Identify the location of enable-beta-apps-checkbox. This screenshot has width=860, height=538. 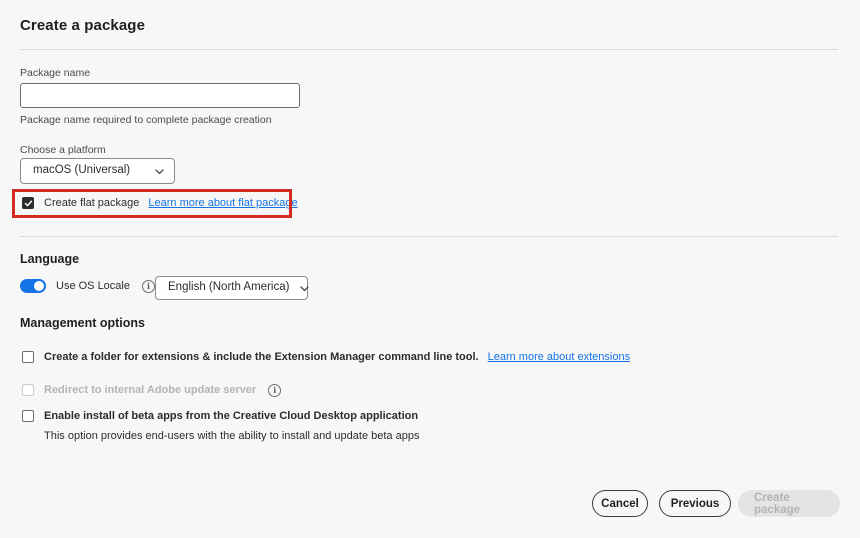
(28, 416).